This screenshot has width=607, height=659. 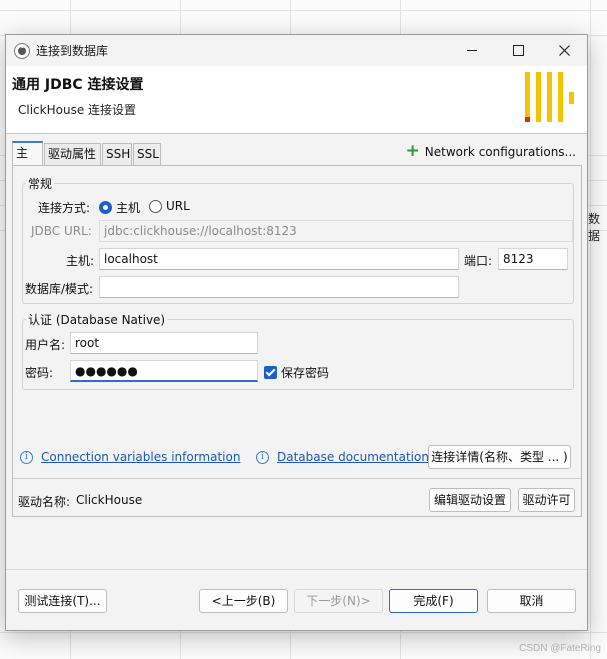 What do you see at coordinates (72, 154) in the screenshot?
I see `tab-driver-properties: 驱动属性` at bounding box center [72, 154].